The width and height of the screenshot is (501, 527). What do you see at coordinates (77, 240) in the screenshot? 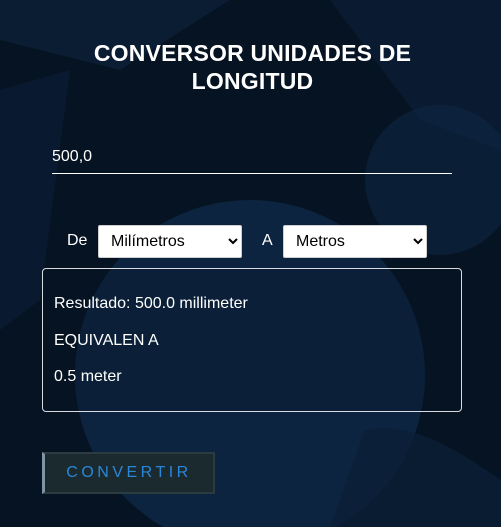
I see `from-unit-label: De` at bounding box center [77, 240].